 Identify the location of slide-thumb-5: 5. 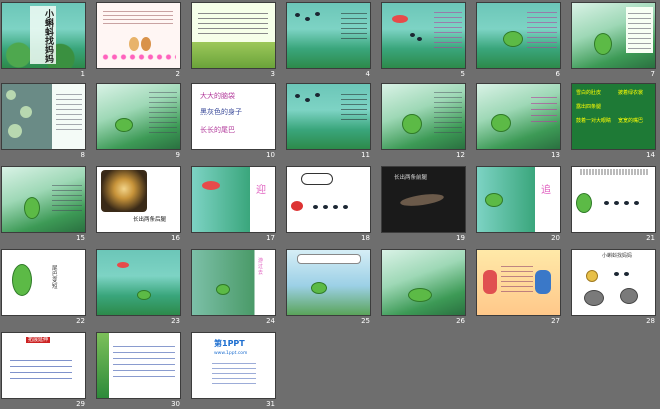
(423, 40).